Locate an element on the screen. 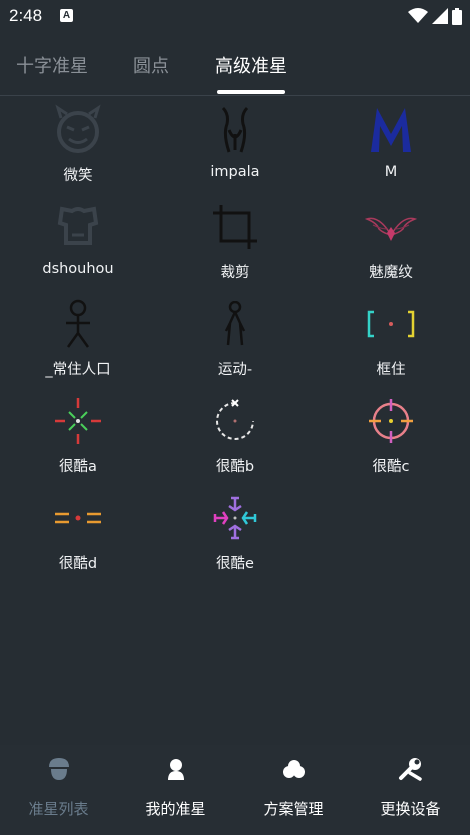 Image resolution: width=470 pixels, height=835 pixels. tab-advanced: 高级准星 is located at coordinates (251, 65).